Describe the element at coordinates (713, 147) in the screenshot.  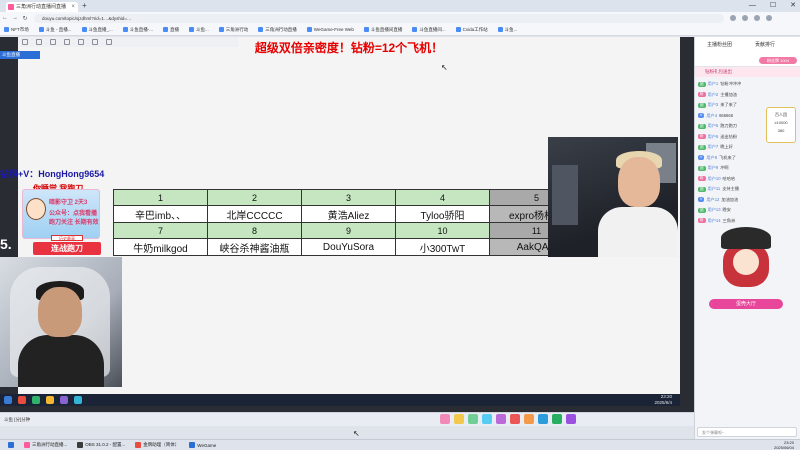
I see `chat-username: 用户7` at that location.